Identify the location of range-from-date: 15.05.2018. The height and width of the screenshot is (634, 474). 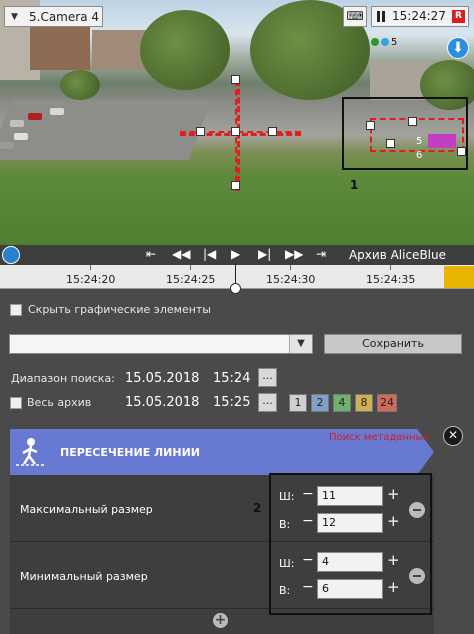
(162, 378).